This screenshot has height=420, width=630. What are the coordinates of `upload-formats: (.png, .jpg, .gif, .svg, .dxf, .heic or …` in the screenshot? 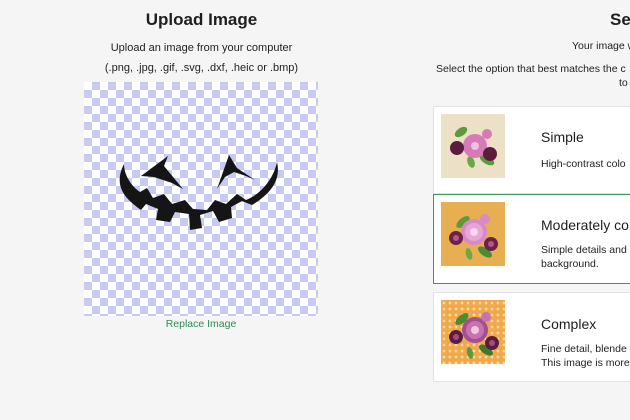 It's located at (201, 68).